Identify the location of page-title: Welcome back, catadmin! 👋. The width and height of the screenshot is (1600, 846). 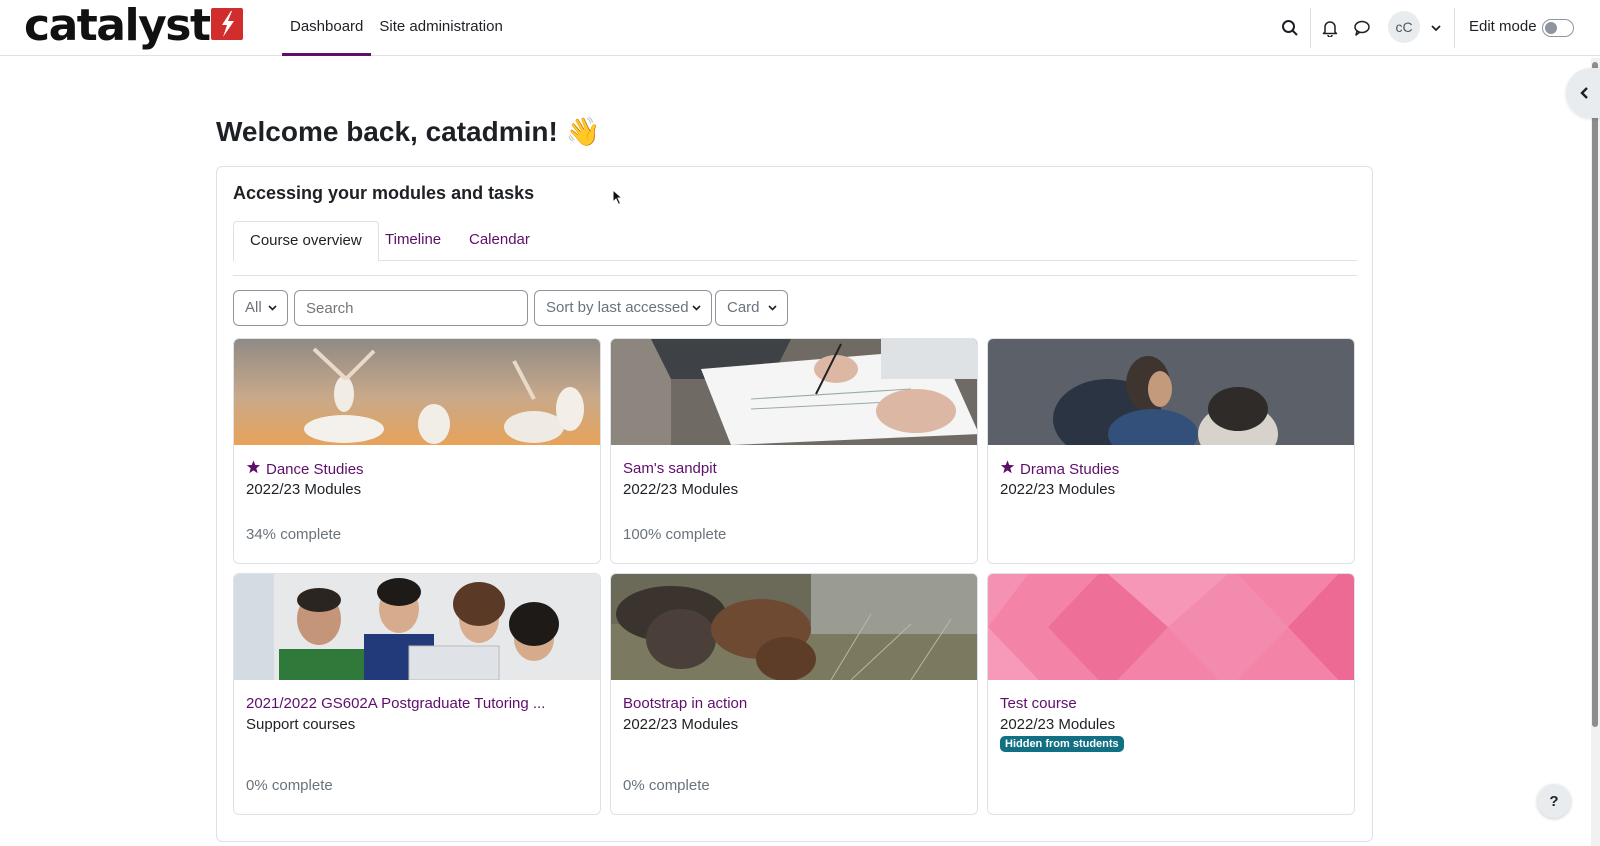
(408, 131).